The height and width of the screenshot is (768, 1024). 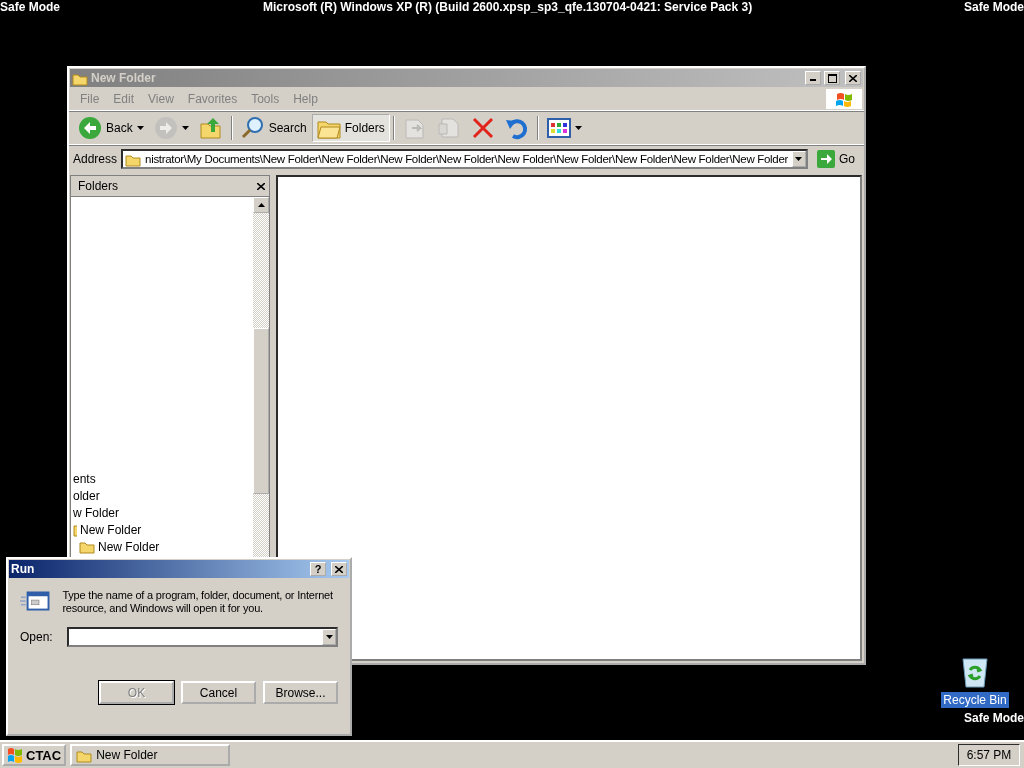 I want to click on folder-up-icon, so click(x=210, y=128).